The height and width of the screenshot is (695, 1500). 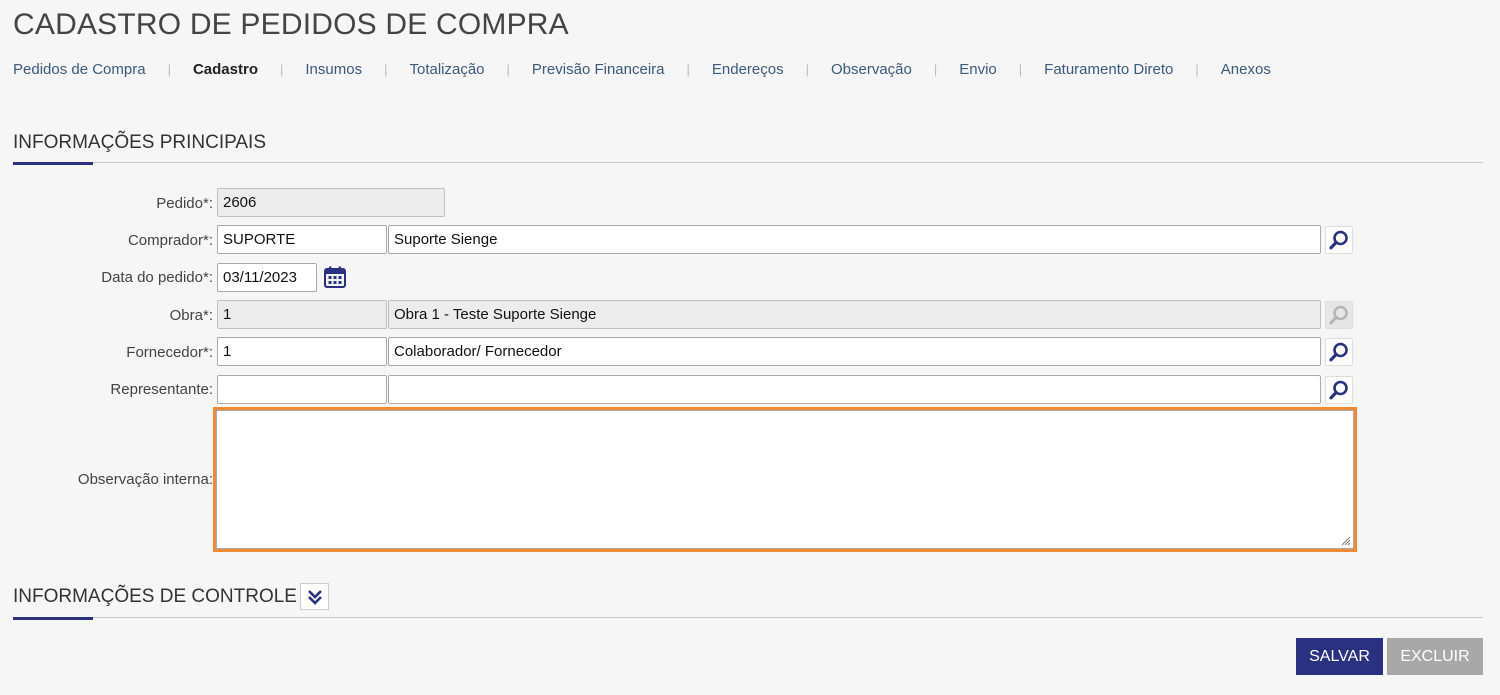 I want to click on fornecedor-search-button, so click(x=1339, y=352).